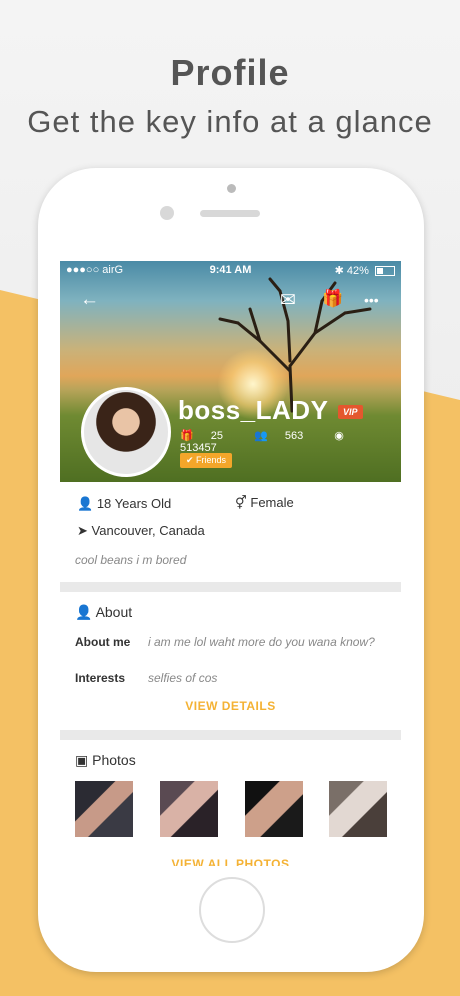 Image resolution: width=460 pixels, height=996 pixels. I want to click on gender-text: Female, so click(272, 502).